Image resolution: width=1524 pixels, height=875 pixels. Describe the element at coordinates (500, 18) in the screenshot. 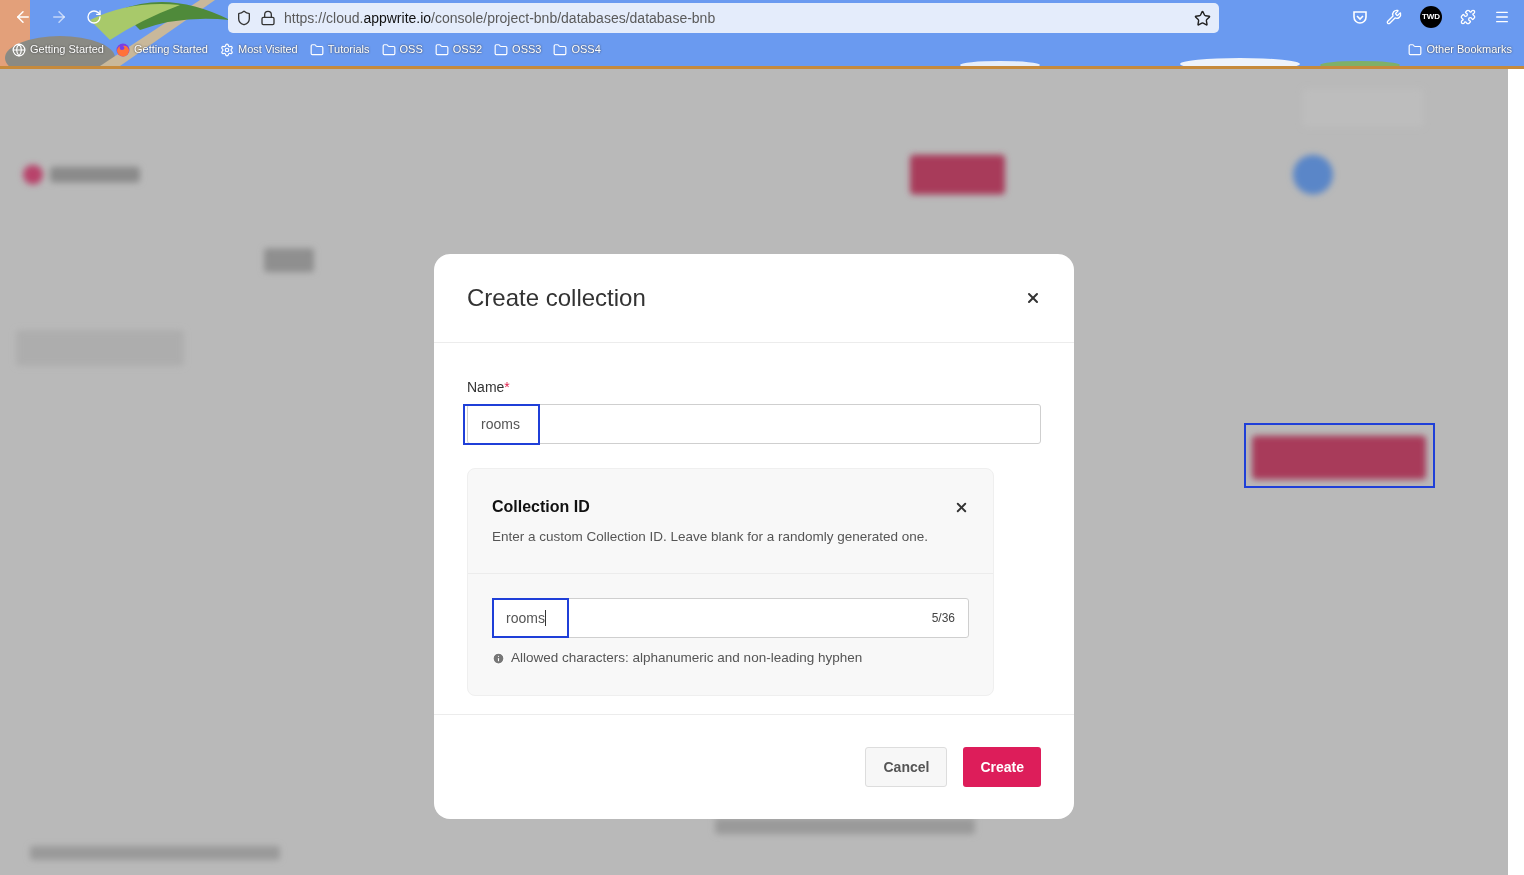

I see `url-text: https://cloud.appwrite.io/console/project-bnb/databases/database-bnb` at that location.